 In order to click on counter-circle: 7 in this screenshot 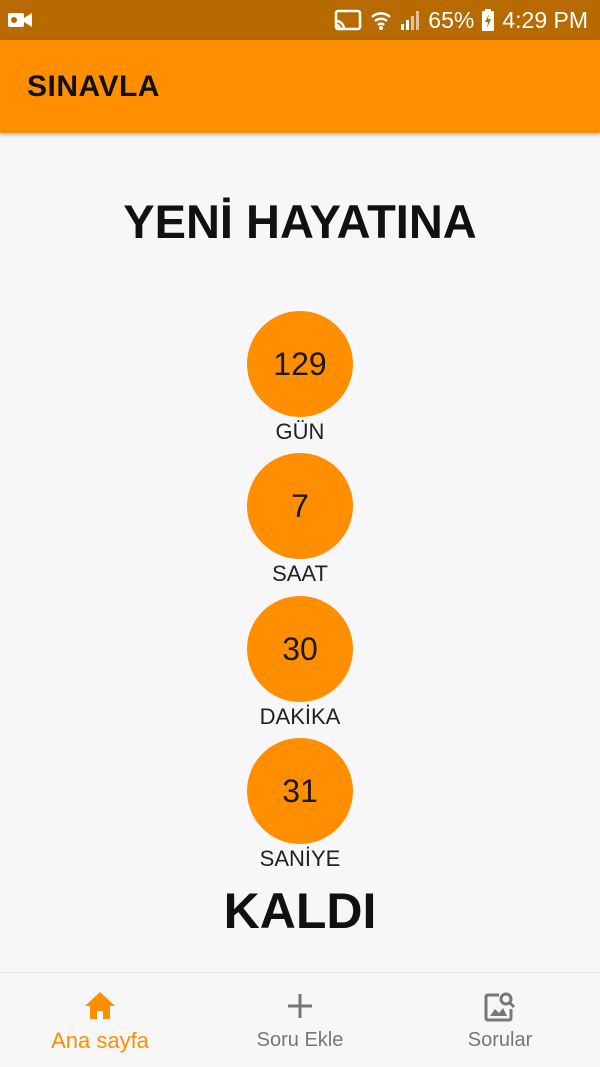, I will do `click(300, 506)`.